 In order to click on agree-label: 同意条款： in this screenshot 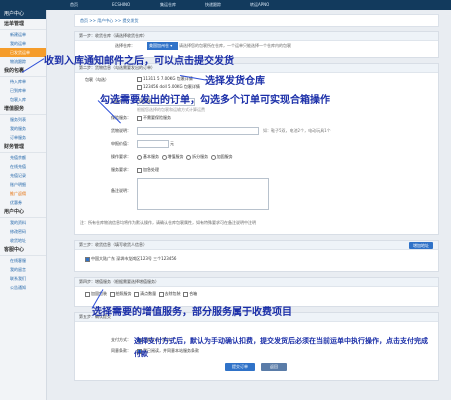, I will do `click(121, 350)`.